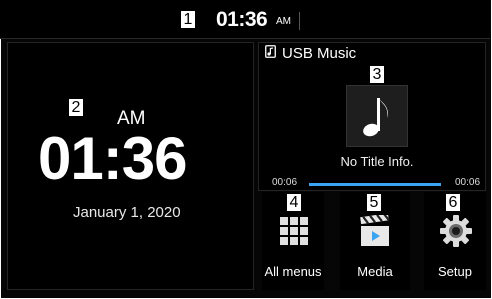 This screenshot has width=492, height=299. What do you see at coordinates (285, 182) in the screenshot?
I see `elapsed-time: 00:06` at bounding box center [285, 182].